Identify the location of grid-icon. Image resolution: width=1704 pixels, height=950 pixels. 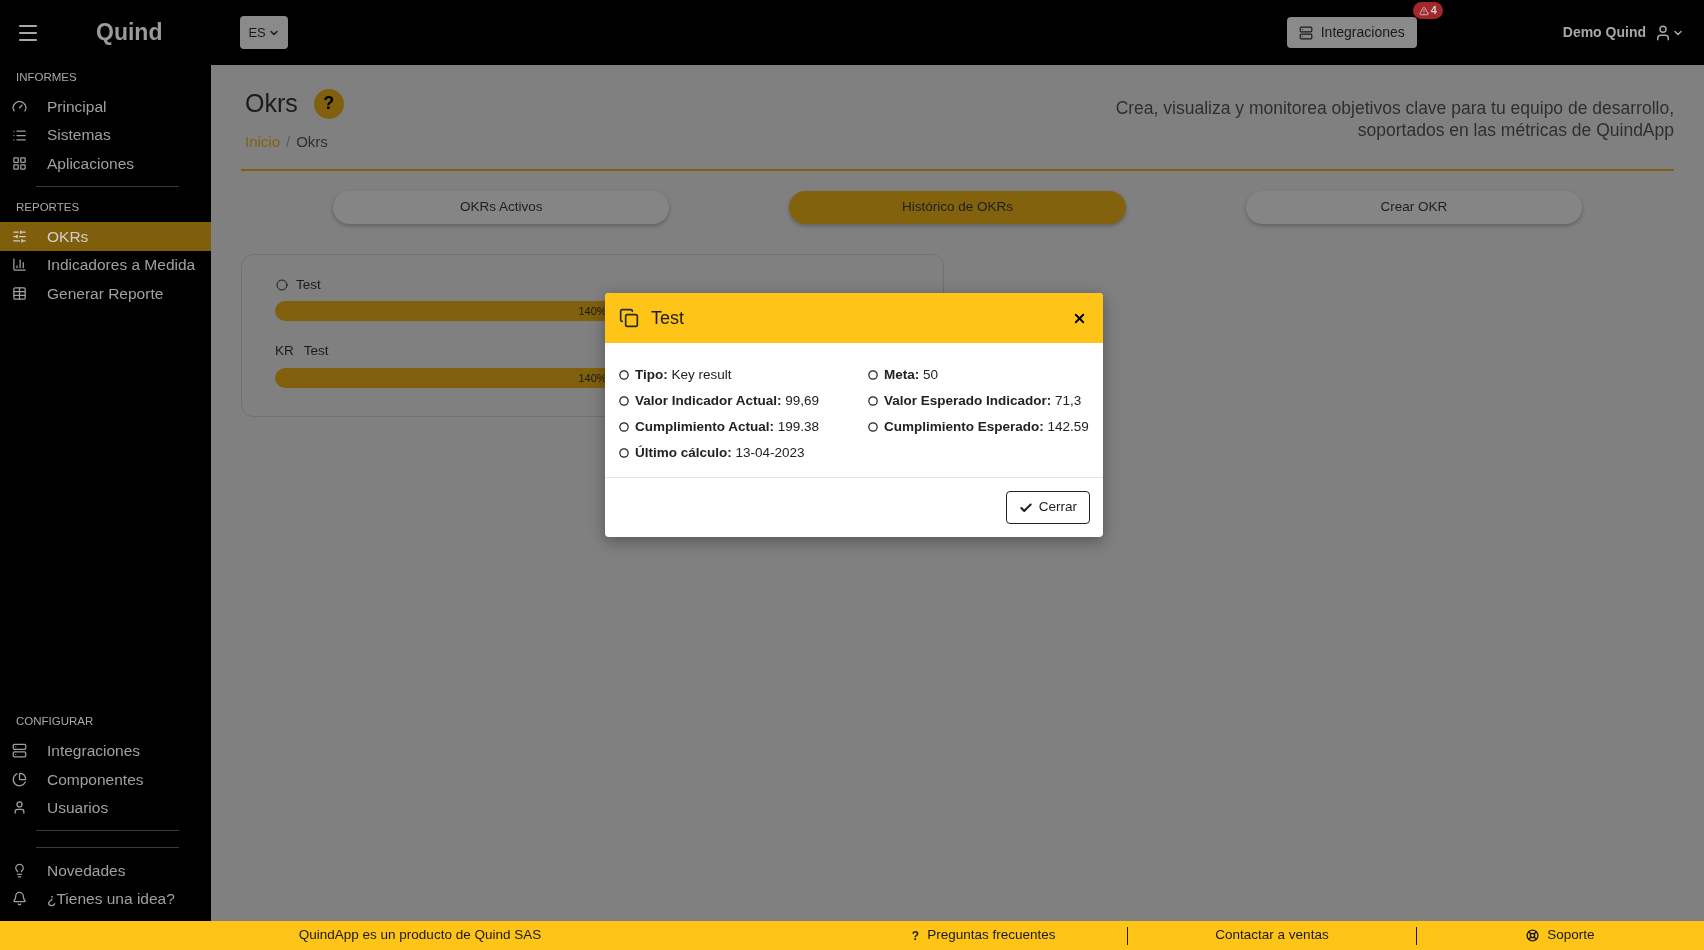
(19, 163).